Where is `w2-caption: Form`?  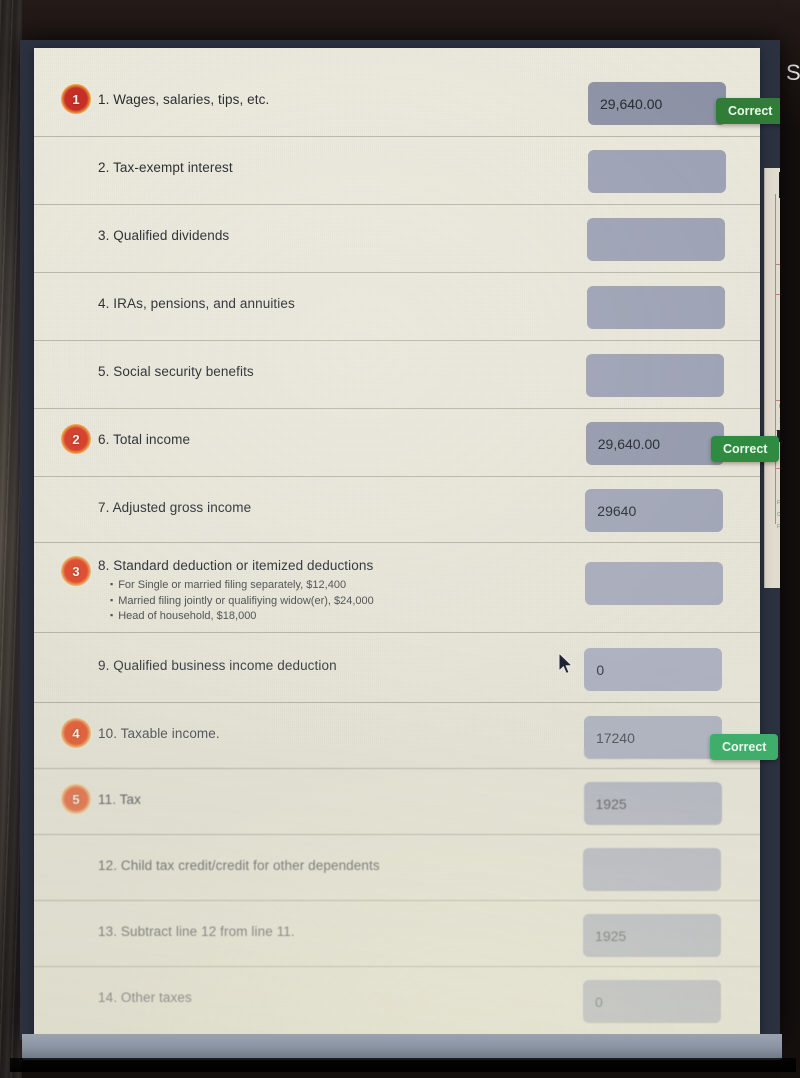 w2-caption: Form is located at coordinates (778, 503).